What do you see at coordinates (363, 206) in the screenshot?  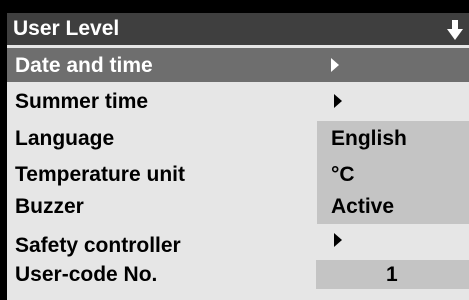 I see `buzzer-value: Active` at bounding box center [363, 206].